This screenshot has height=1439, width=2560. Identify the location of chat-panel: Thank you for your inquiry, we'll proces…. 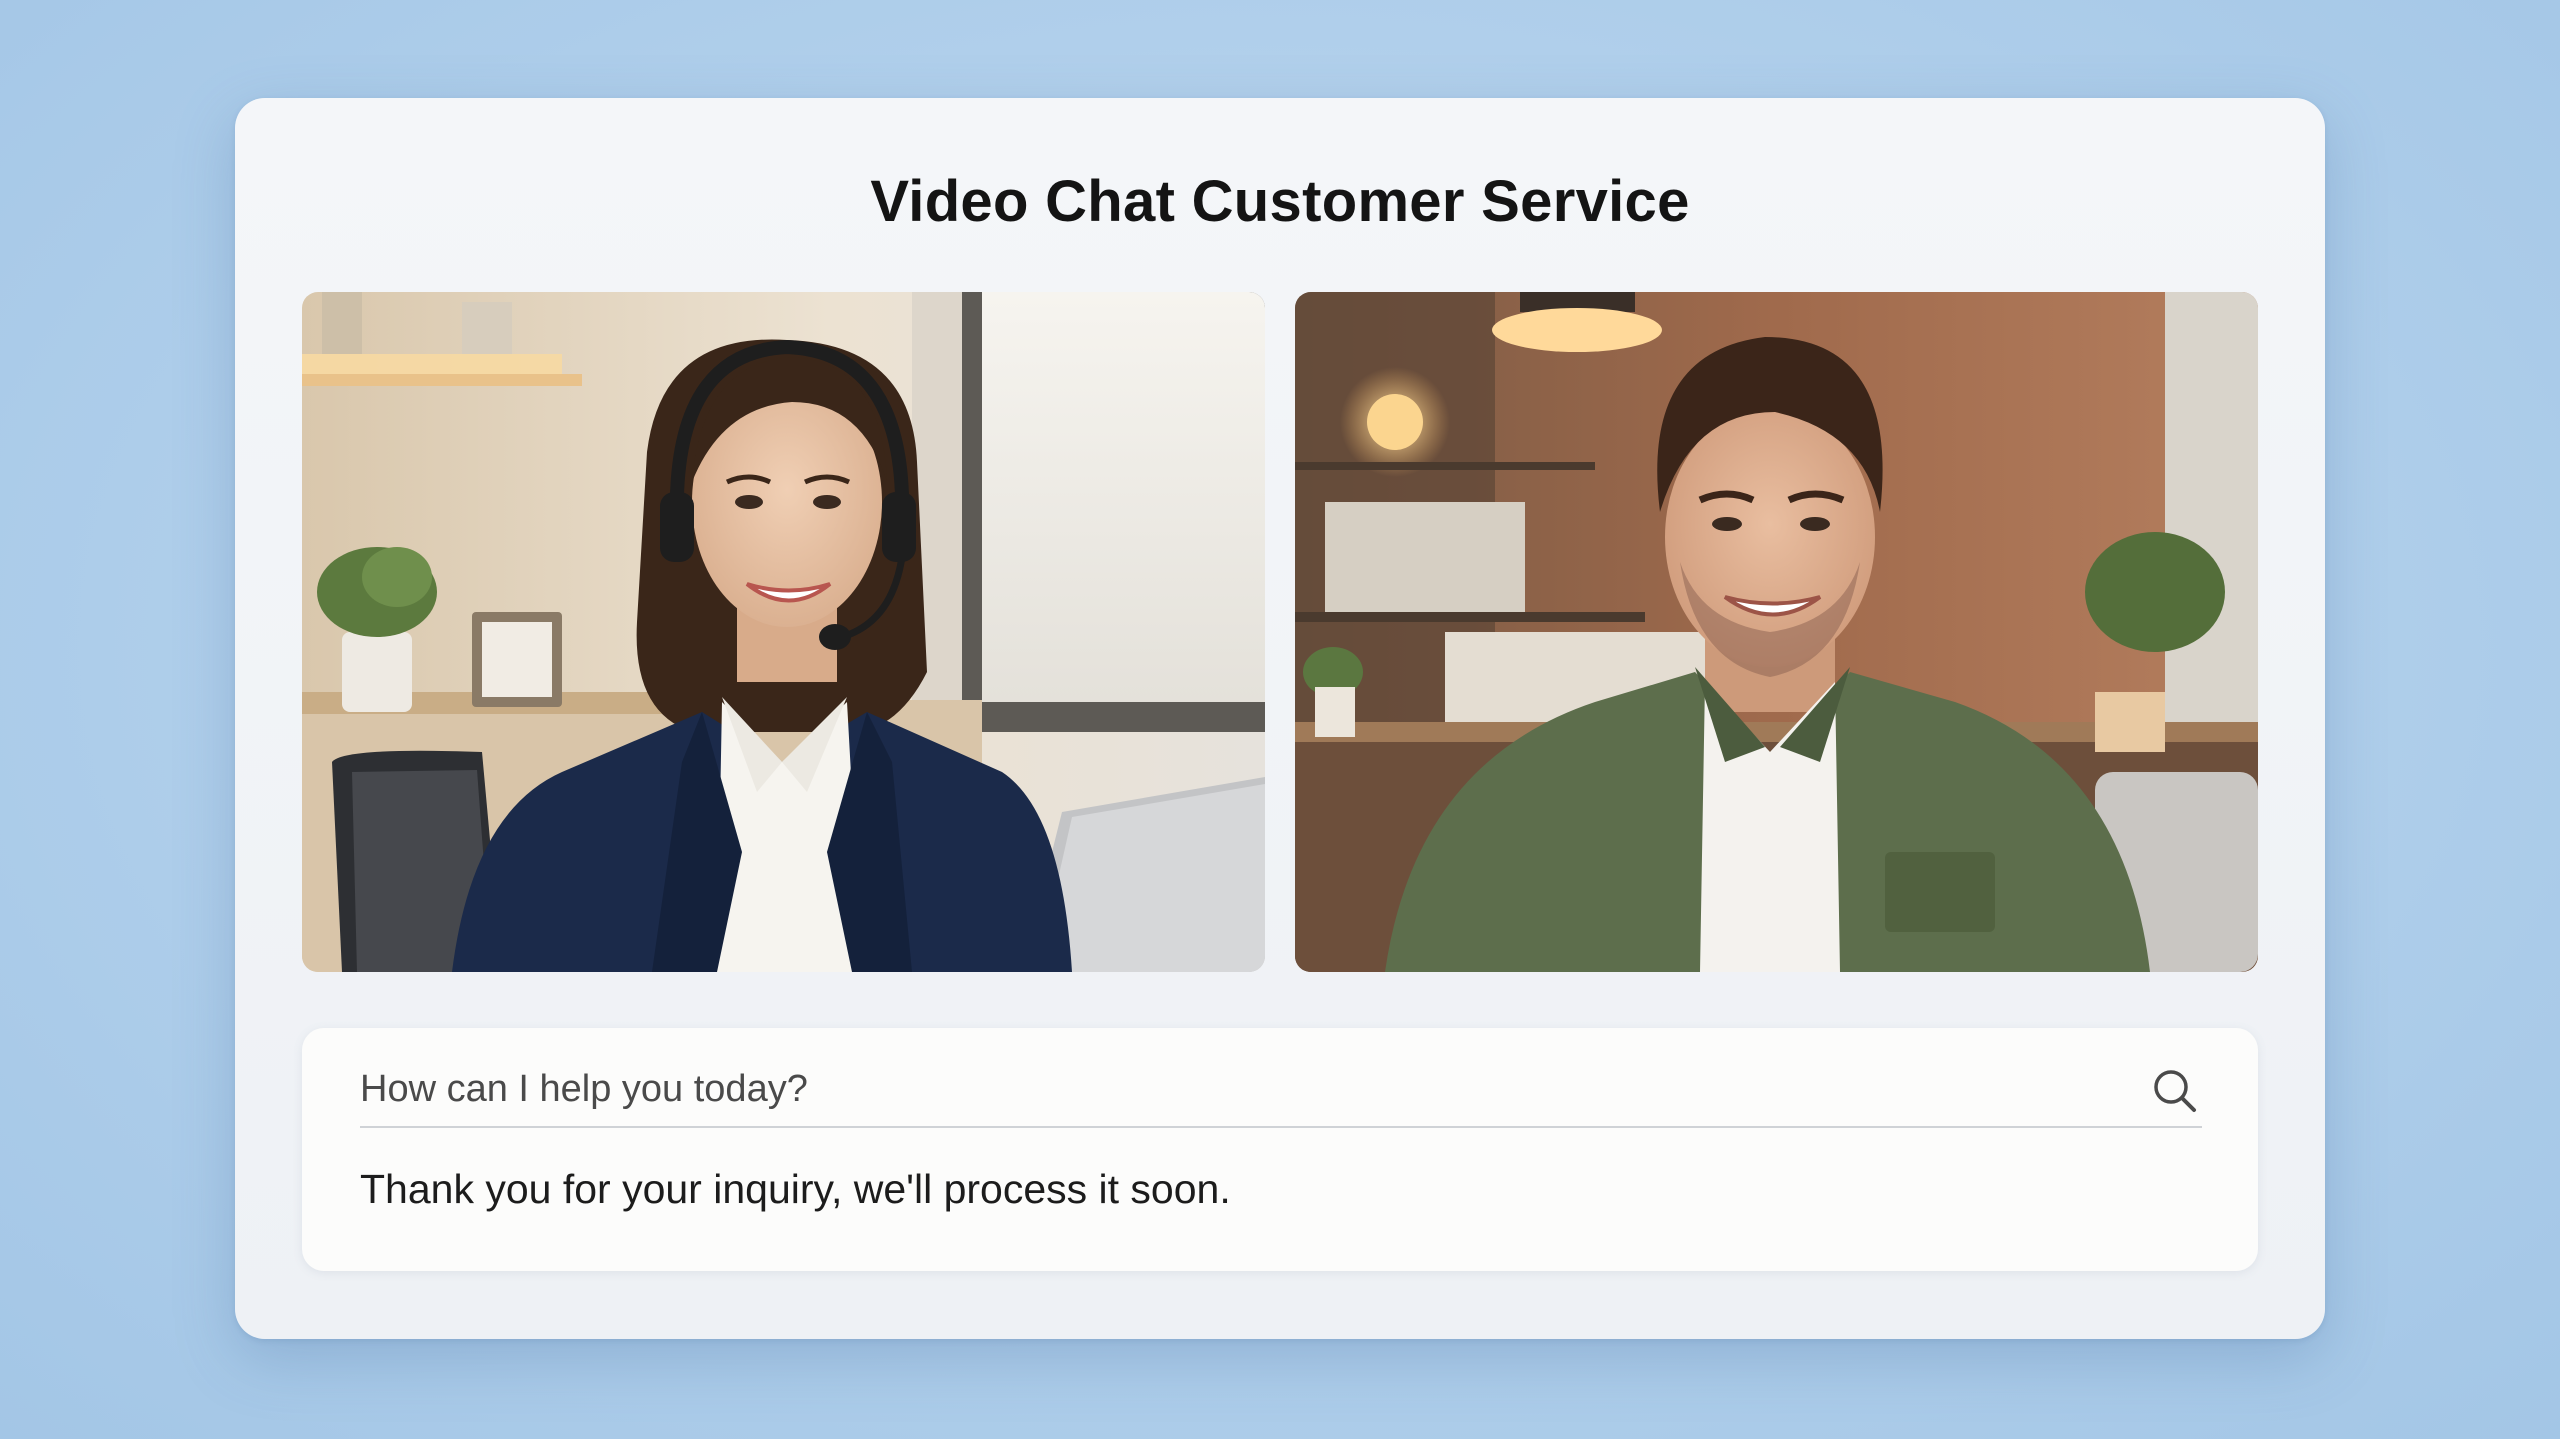
(1280, 1149).